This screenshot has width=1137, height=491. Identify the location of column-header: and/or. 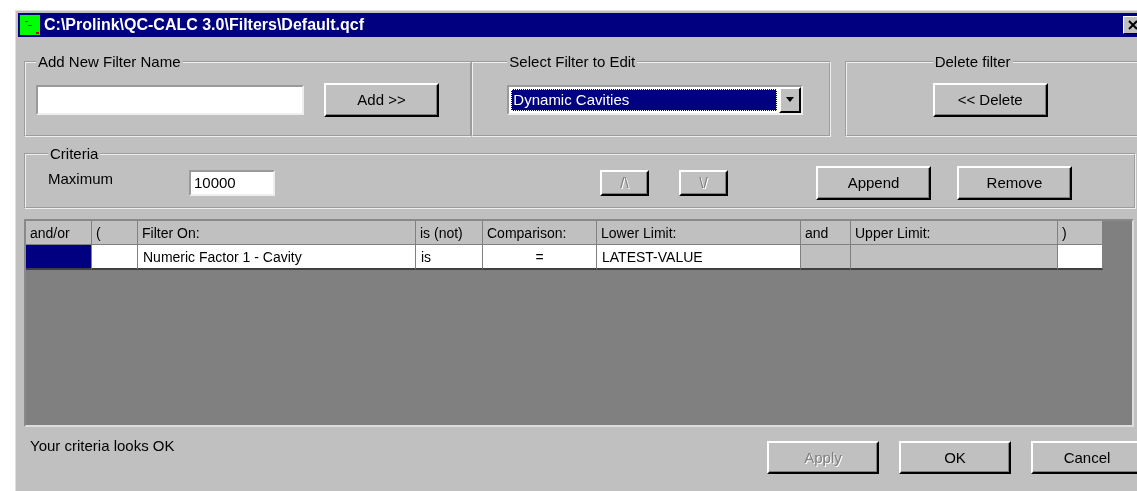
(59, 233).